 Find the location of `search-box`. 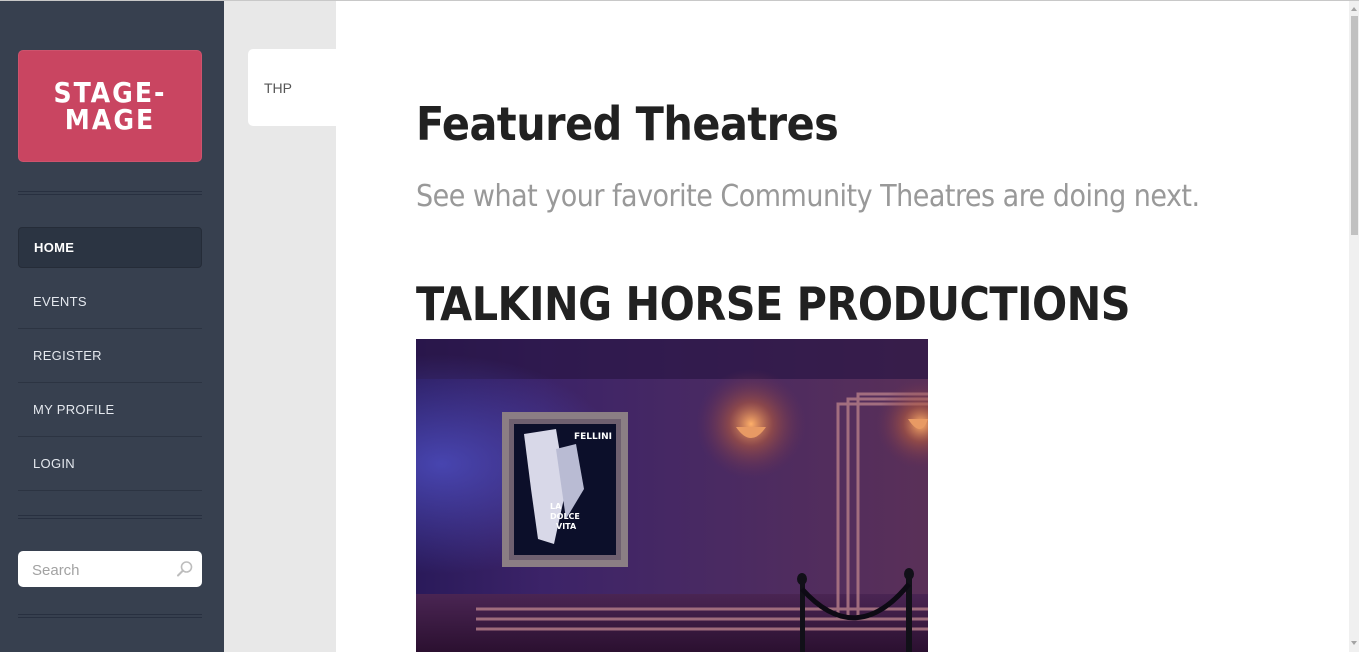

search-box is located at coordinates (110, 569).